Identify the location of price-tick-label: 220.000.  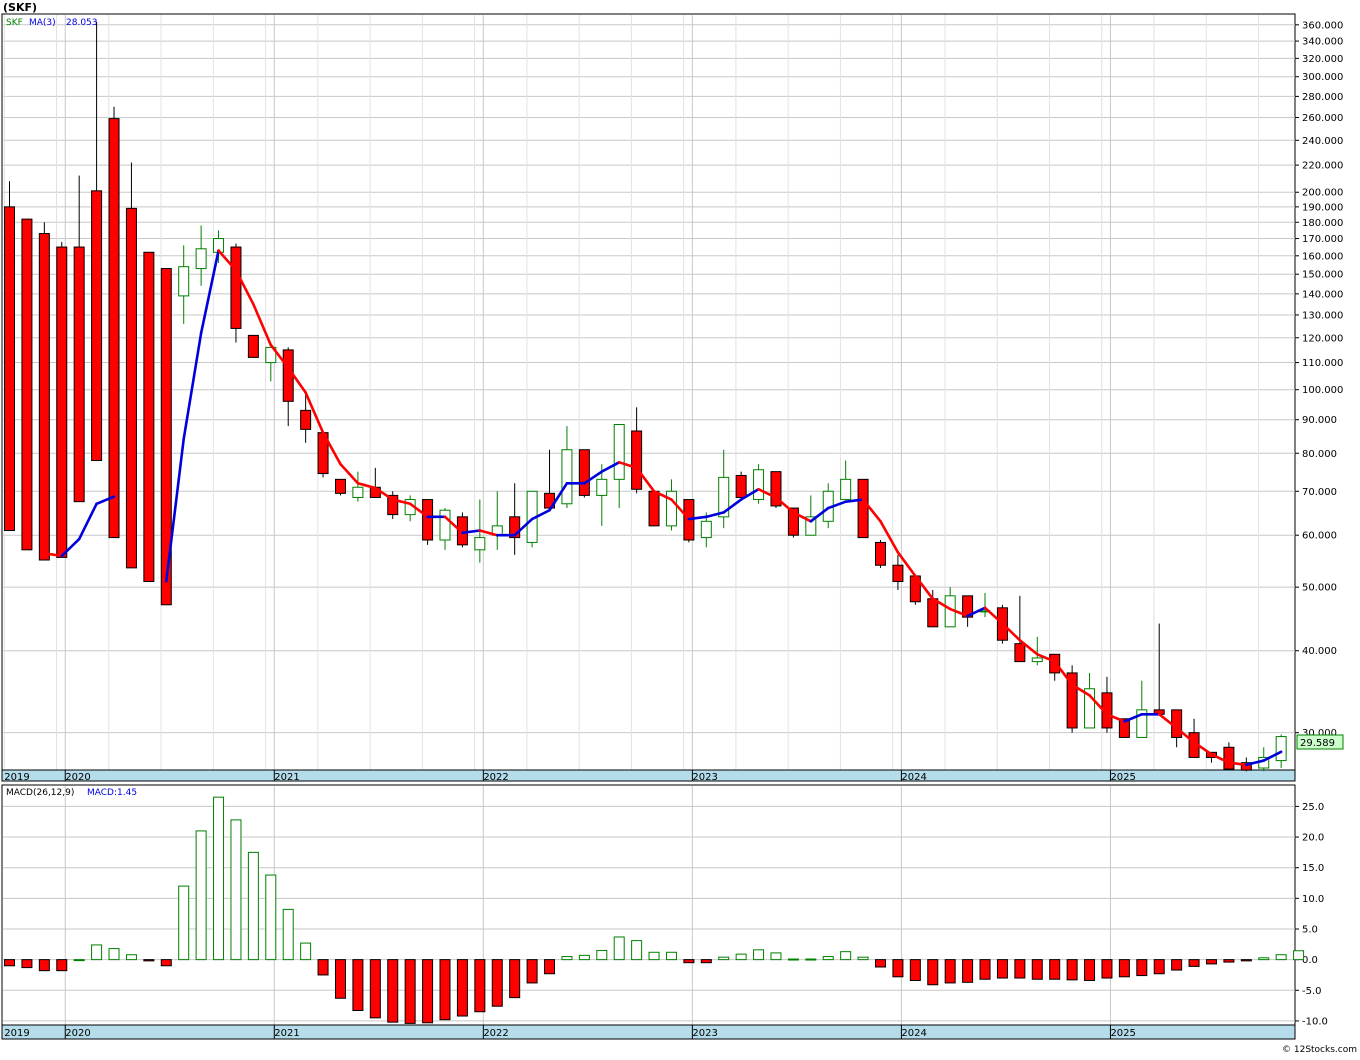
(1322, 166).